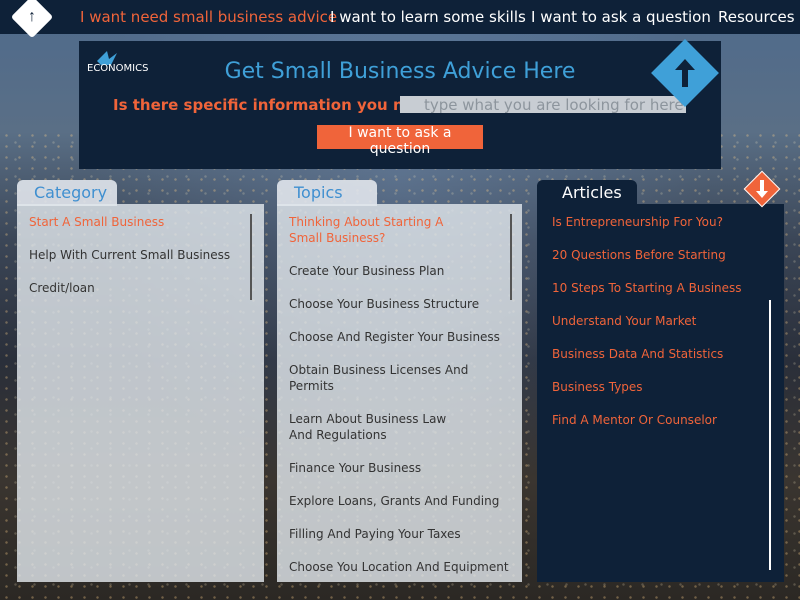 The width and height of the screenshot is (800, 600). What do you see at coordinates (399, 534) in the screenshot?
I see `topic-item: Filling And Paying Your Taxes` at bounding box center [399, 534].